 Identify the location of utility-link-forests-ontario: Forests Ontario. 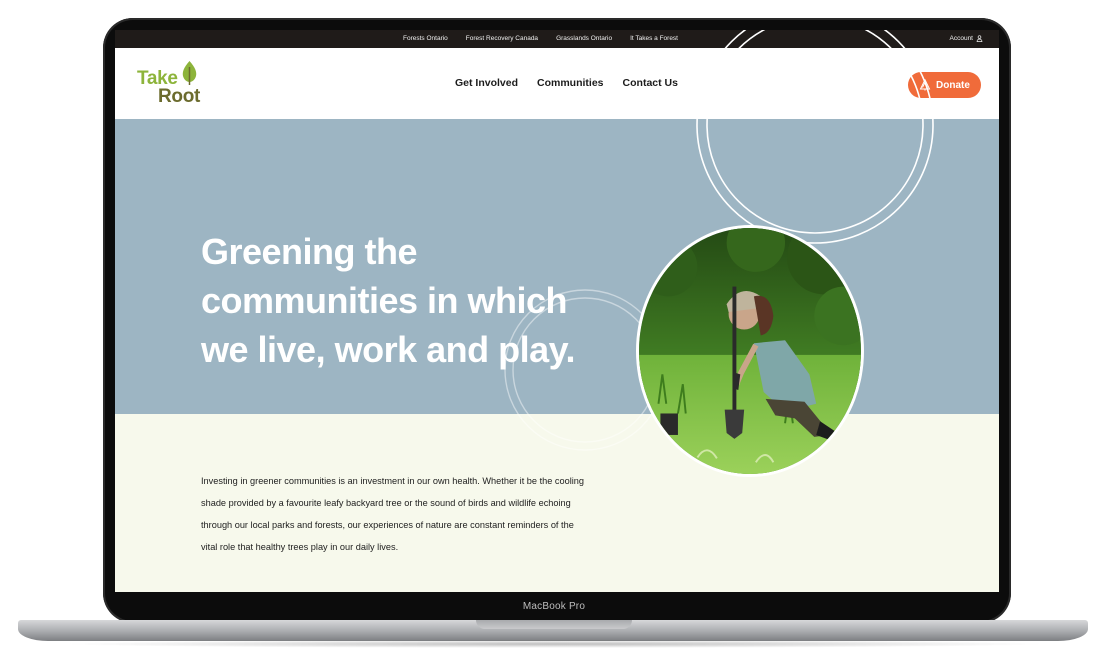
(425, 38).